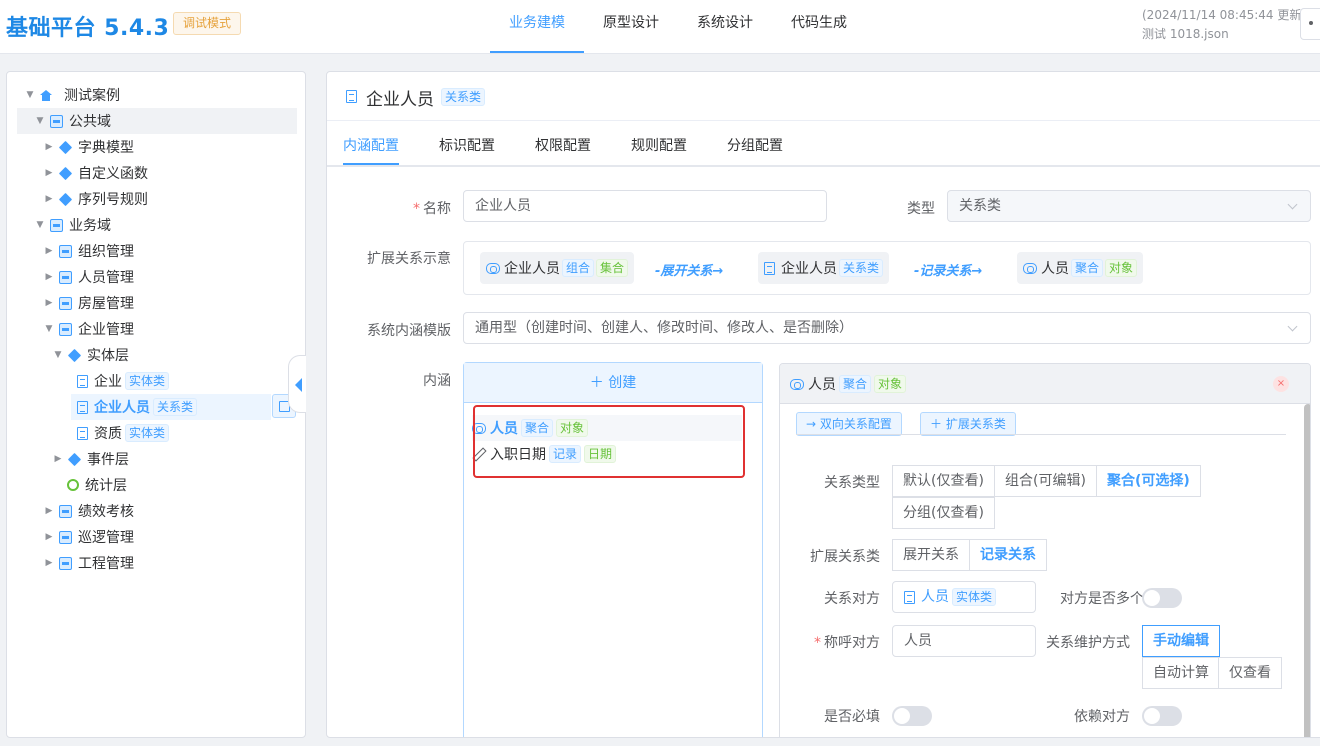  Describe the element at coordinates (725, 26) in the screenshot. I see `nav-system-design: 系统设计` at that location.